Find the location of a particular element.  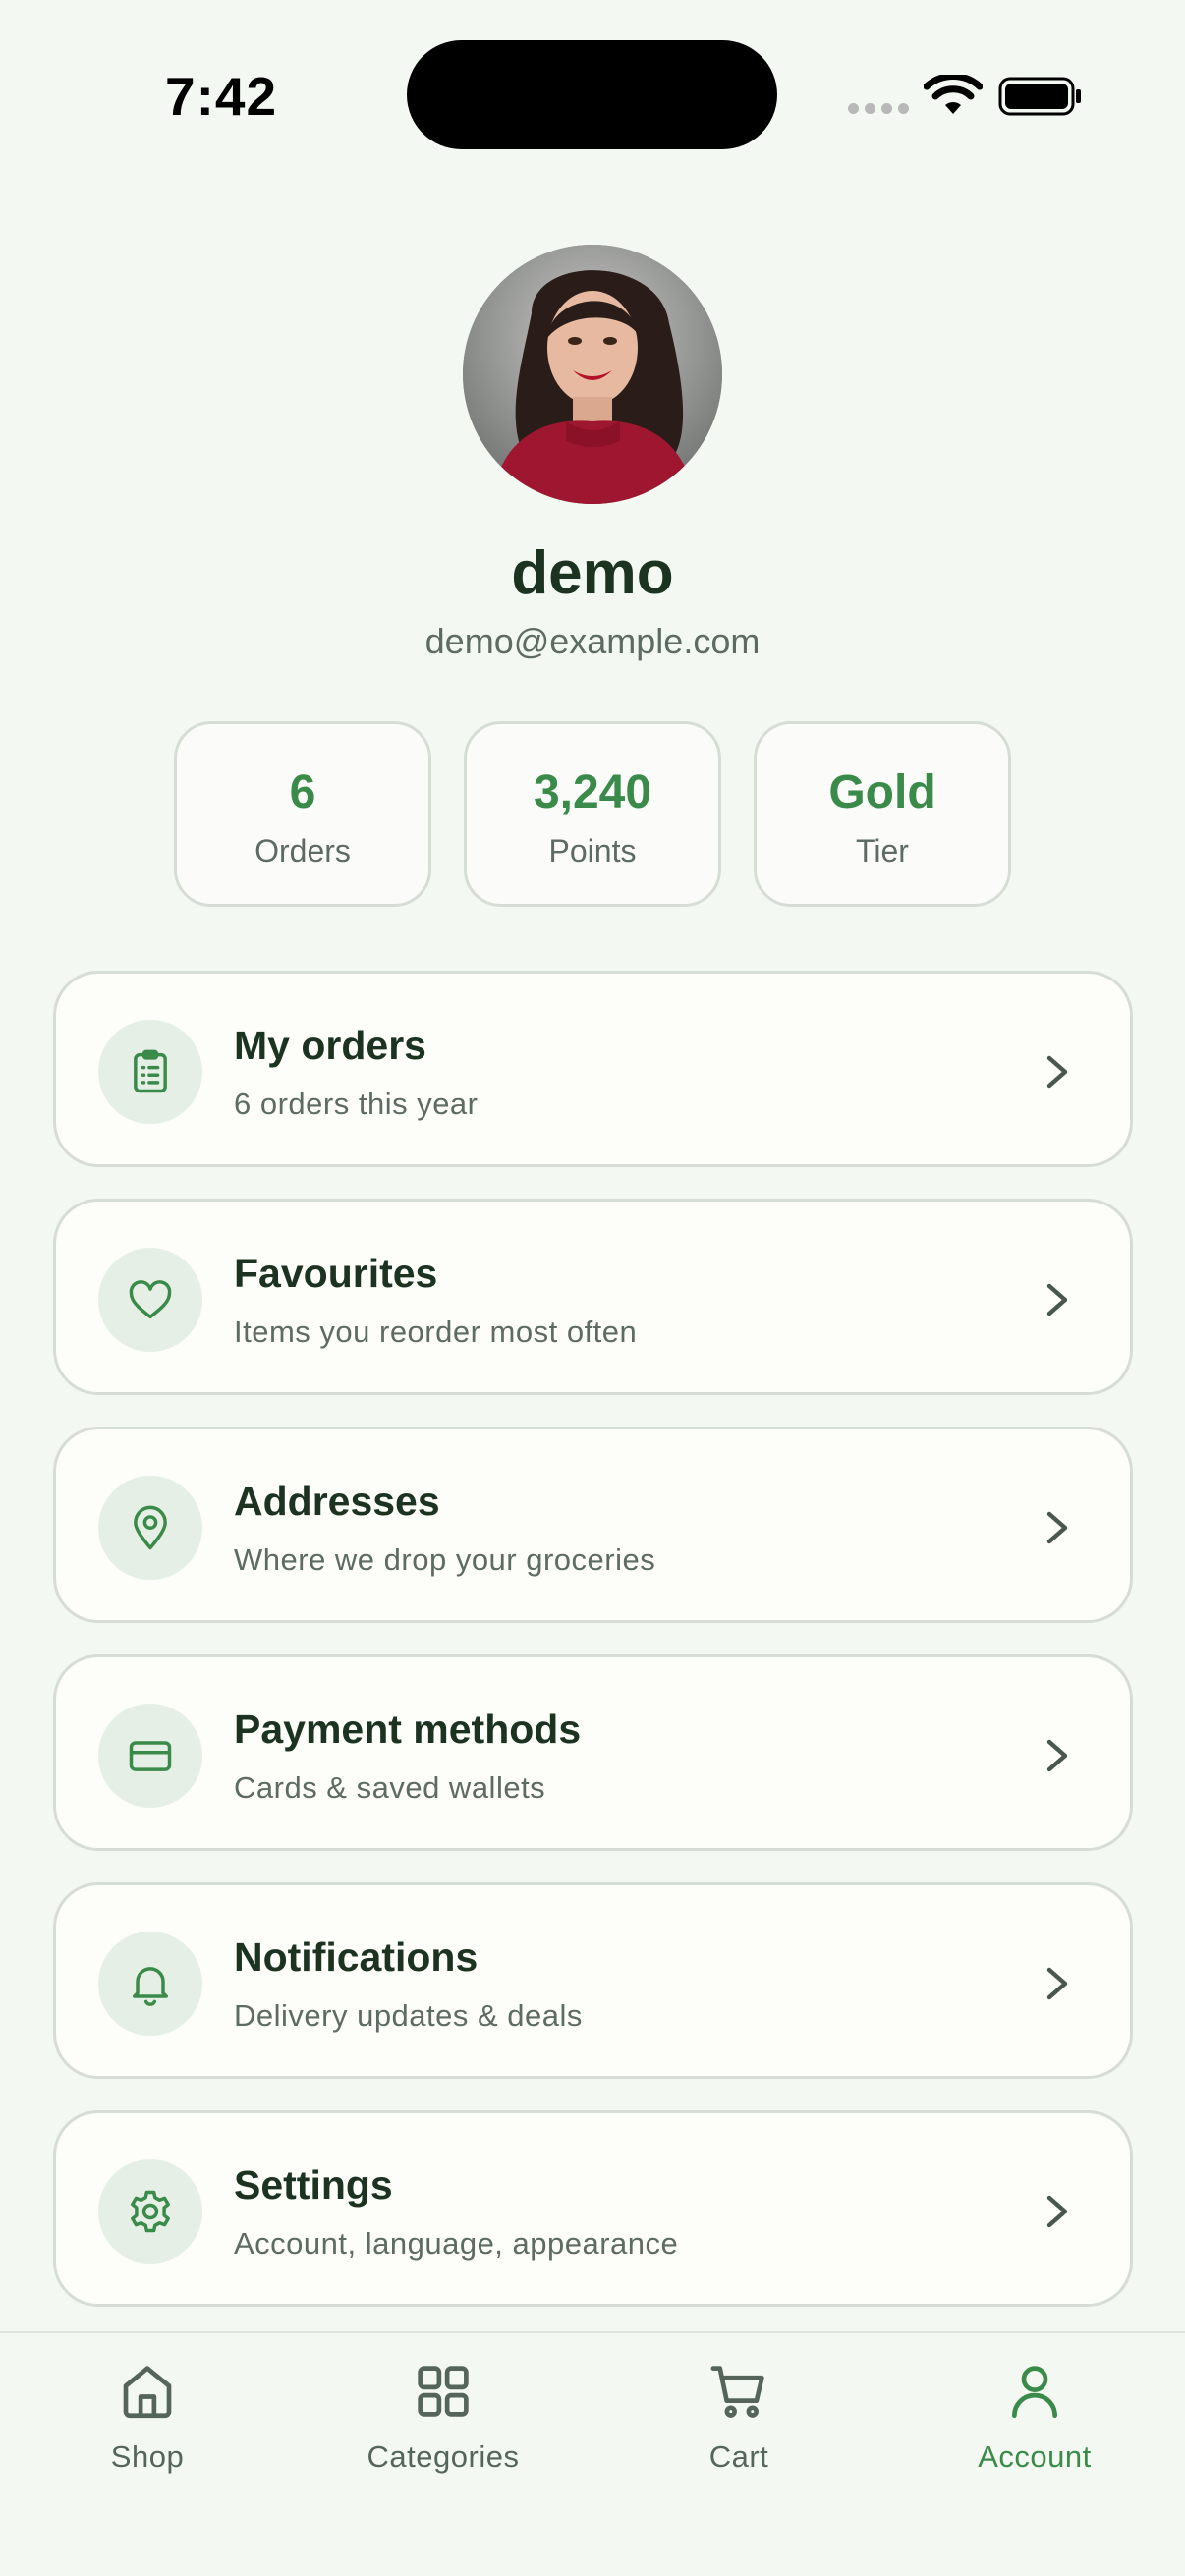

menu-item-title: My orders is located at coordinates (330, 1045).